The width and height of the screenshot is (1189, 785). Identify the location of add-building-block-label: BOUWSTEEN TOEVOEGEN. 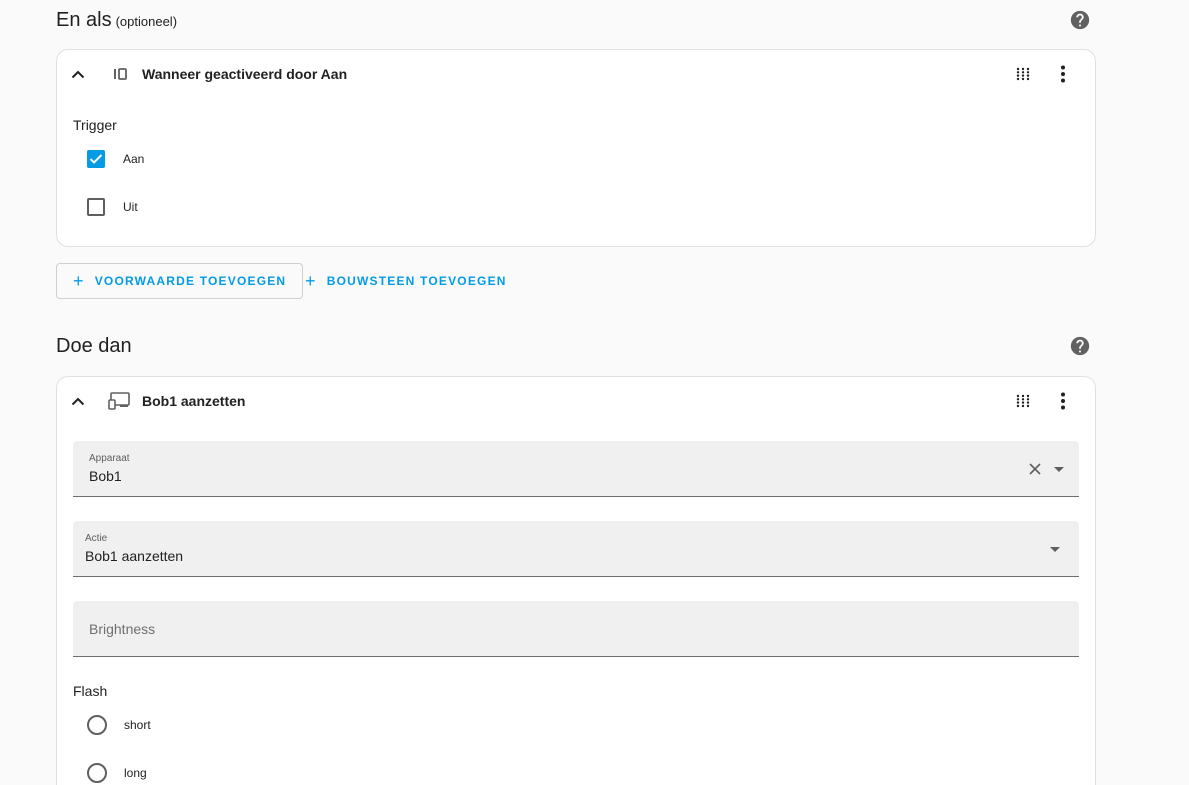
(416, 281).